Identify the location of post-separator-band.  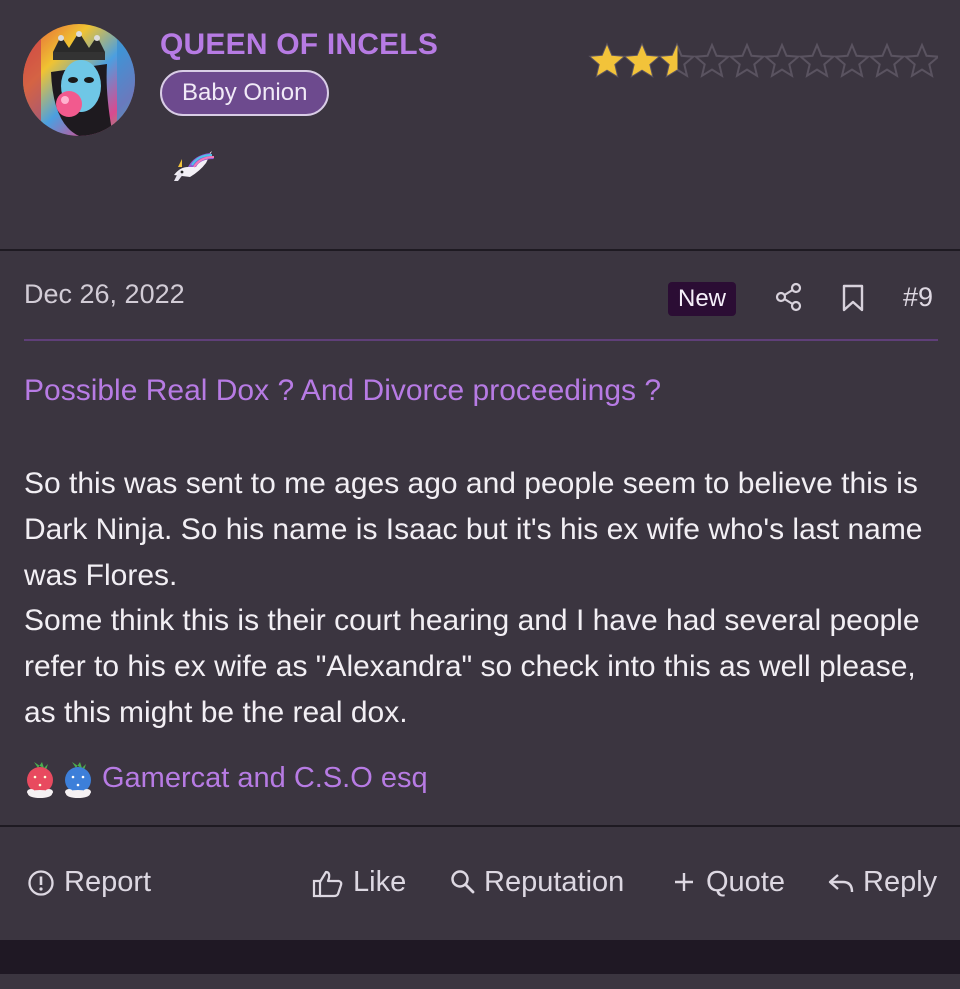
(480, 957).